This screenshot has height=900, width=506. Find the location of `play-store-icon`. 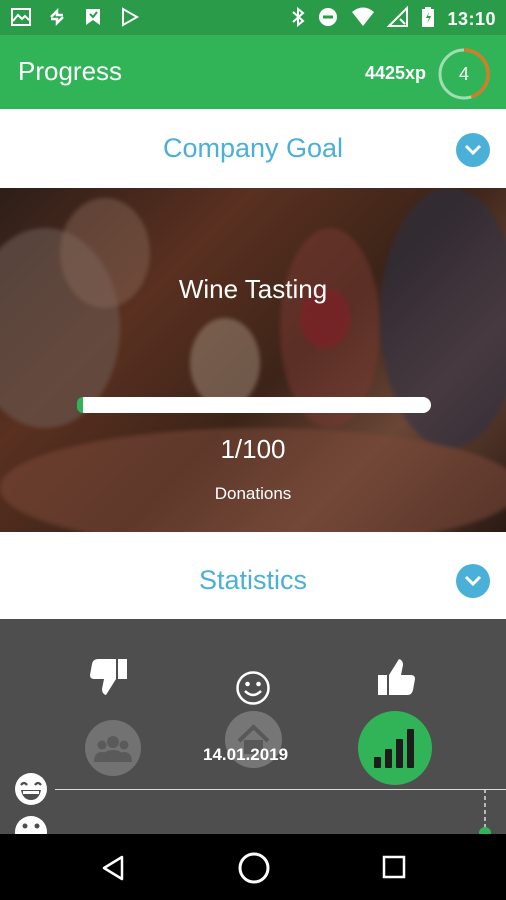

play-store-icon is located at coordinates (129, 19).